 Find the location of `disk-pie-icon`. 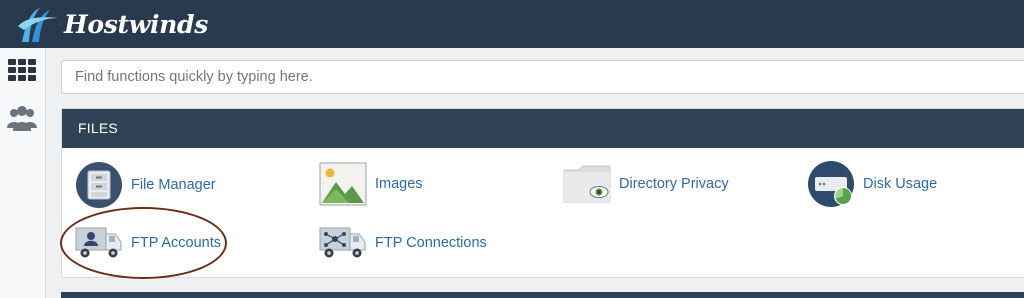

disk-pie-icon is located at coordinates (831, 184).